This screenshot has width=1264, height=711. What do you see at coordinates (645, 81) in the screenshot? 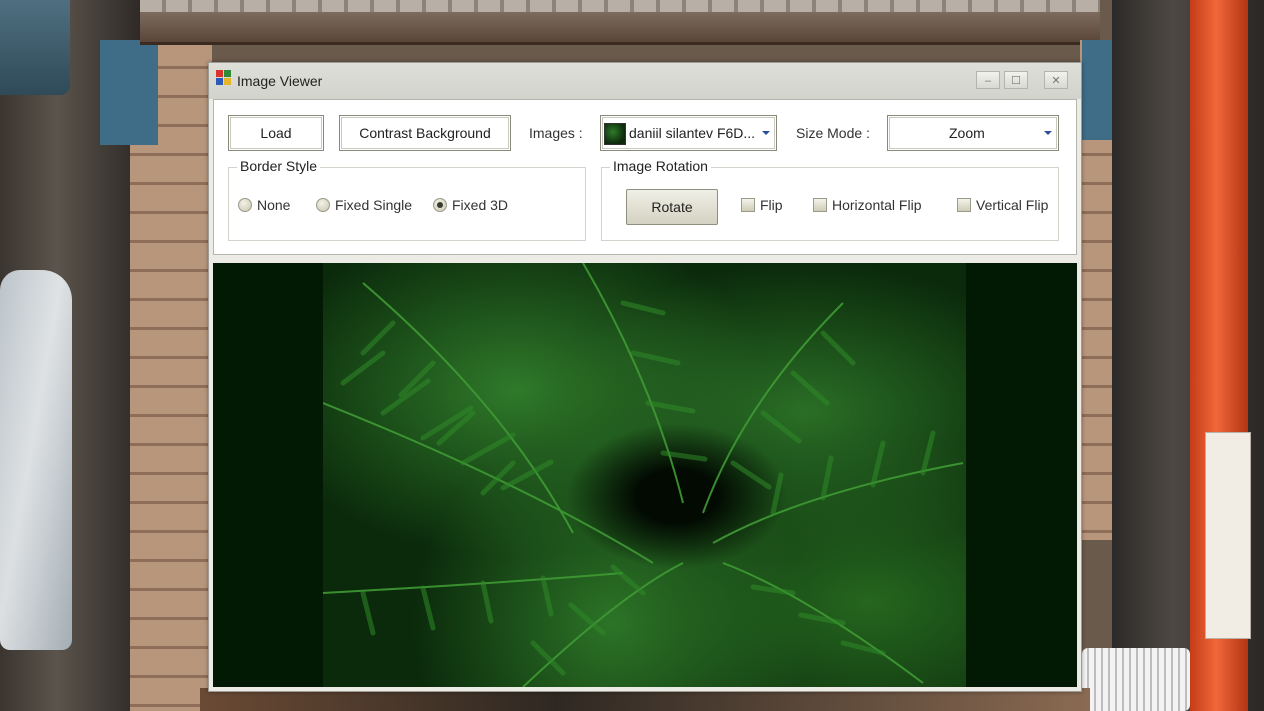
I see `title-bar: Image Viewer – ☐ ✕` at bounding box center [645, 81].